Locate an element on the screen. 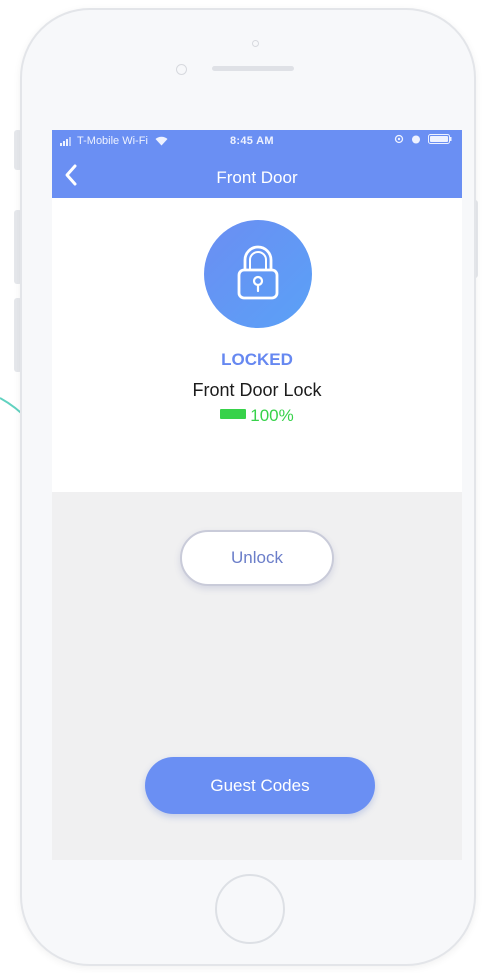  lock-state-label: LOCKED is located at coordinates (257, 359).